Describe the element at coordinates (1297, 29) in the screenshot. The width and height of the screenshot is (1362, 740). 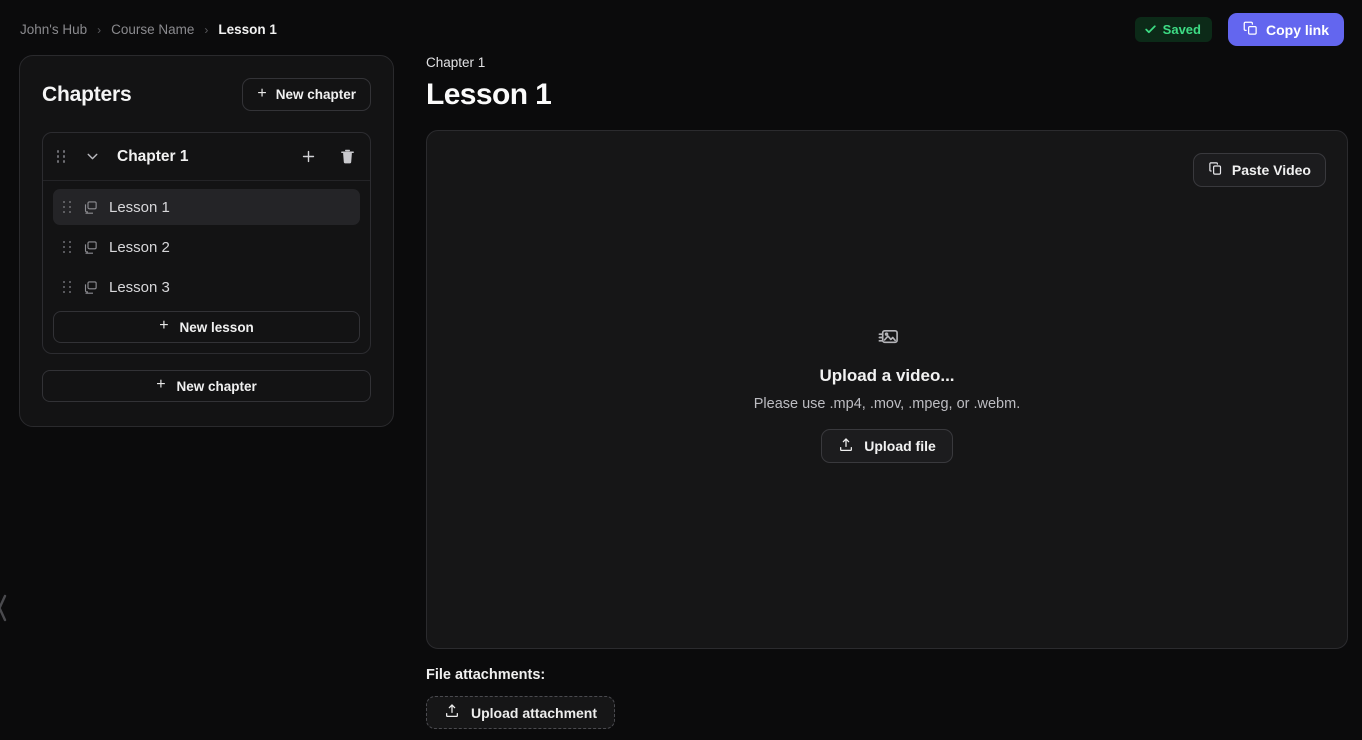
I see `copy-link-label: Copy link` at that location.